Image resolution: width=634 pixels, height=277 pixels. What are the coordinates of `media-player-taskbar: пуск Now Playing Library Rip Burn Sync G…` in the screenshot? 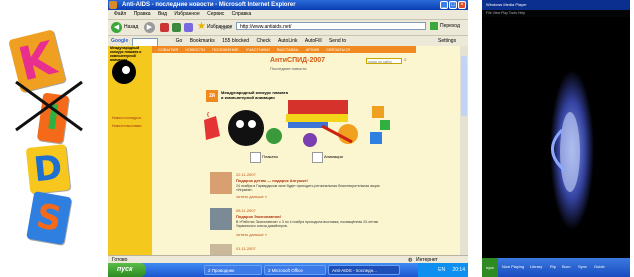 It's located at (556, 267).